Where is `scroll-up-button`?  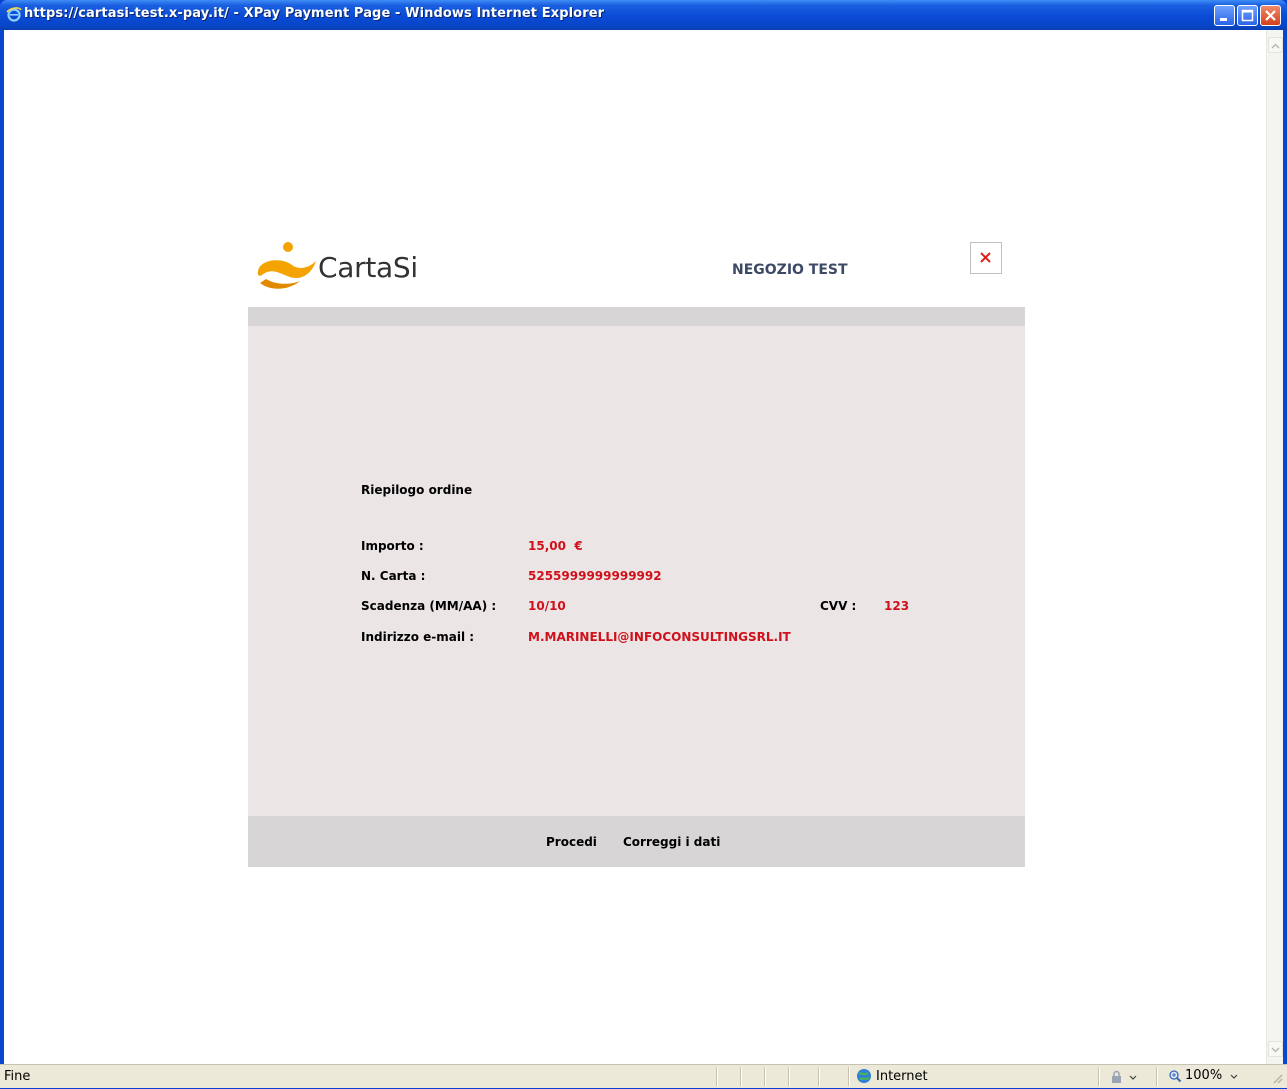 scroll-up-button is located at coordinates (1275, 45).